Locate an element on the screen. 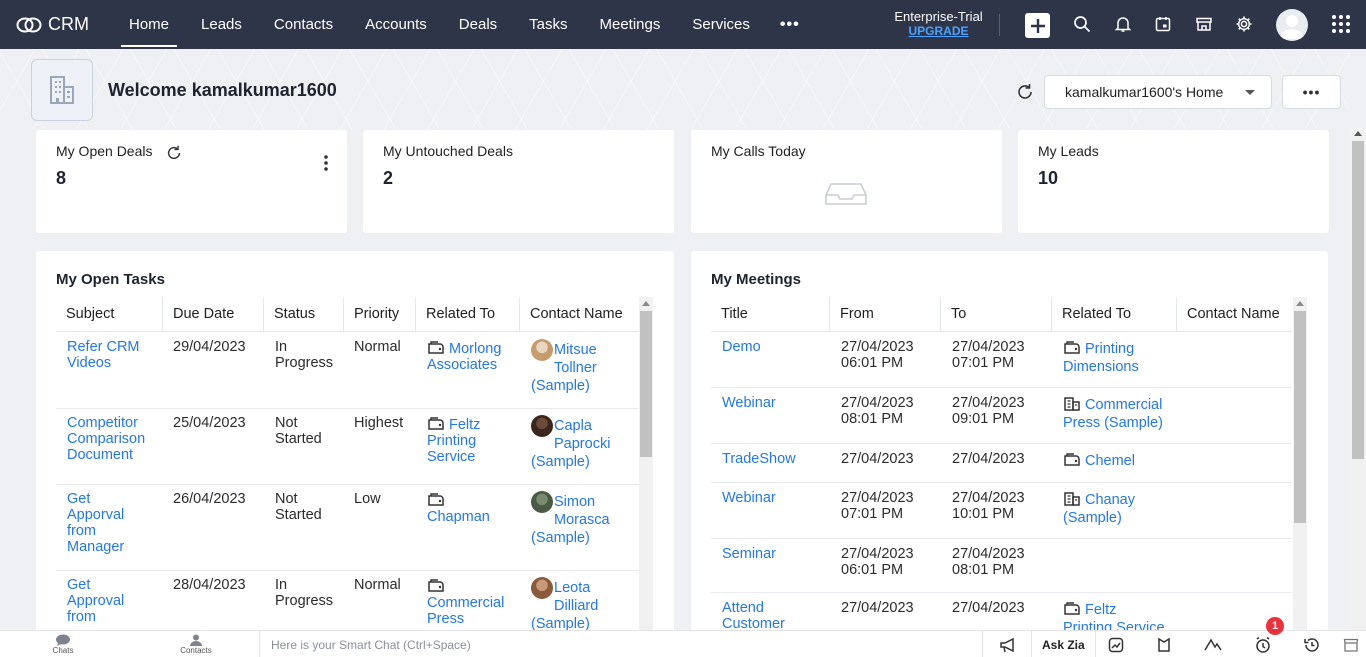 This screenshot has width=1366, height=657. zia-insights-button is located at coordinates (1116, 645).